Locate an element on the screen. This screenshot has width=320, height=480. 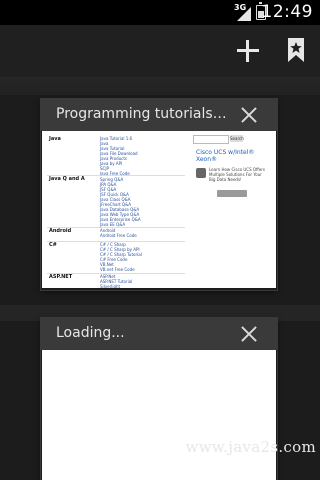
ad-button is located at coordinates (232, 193).